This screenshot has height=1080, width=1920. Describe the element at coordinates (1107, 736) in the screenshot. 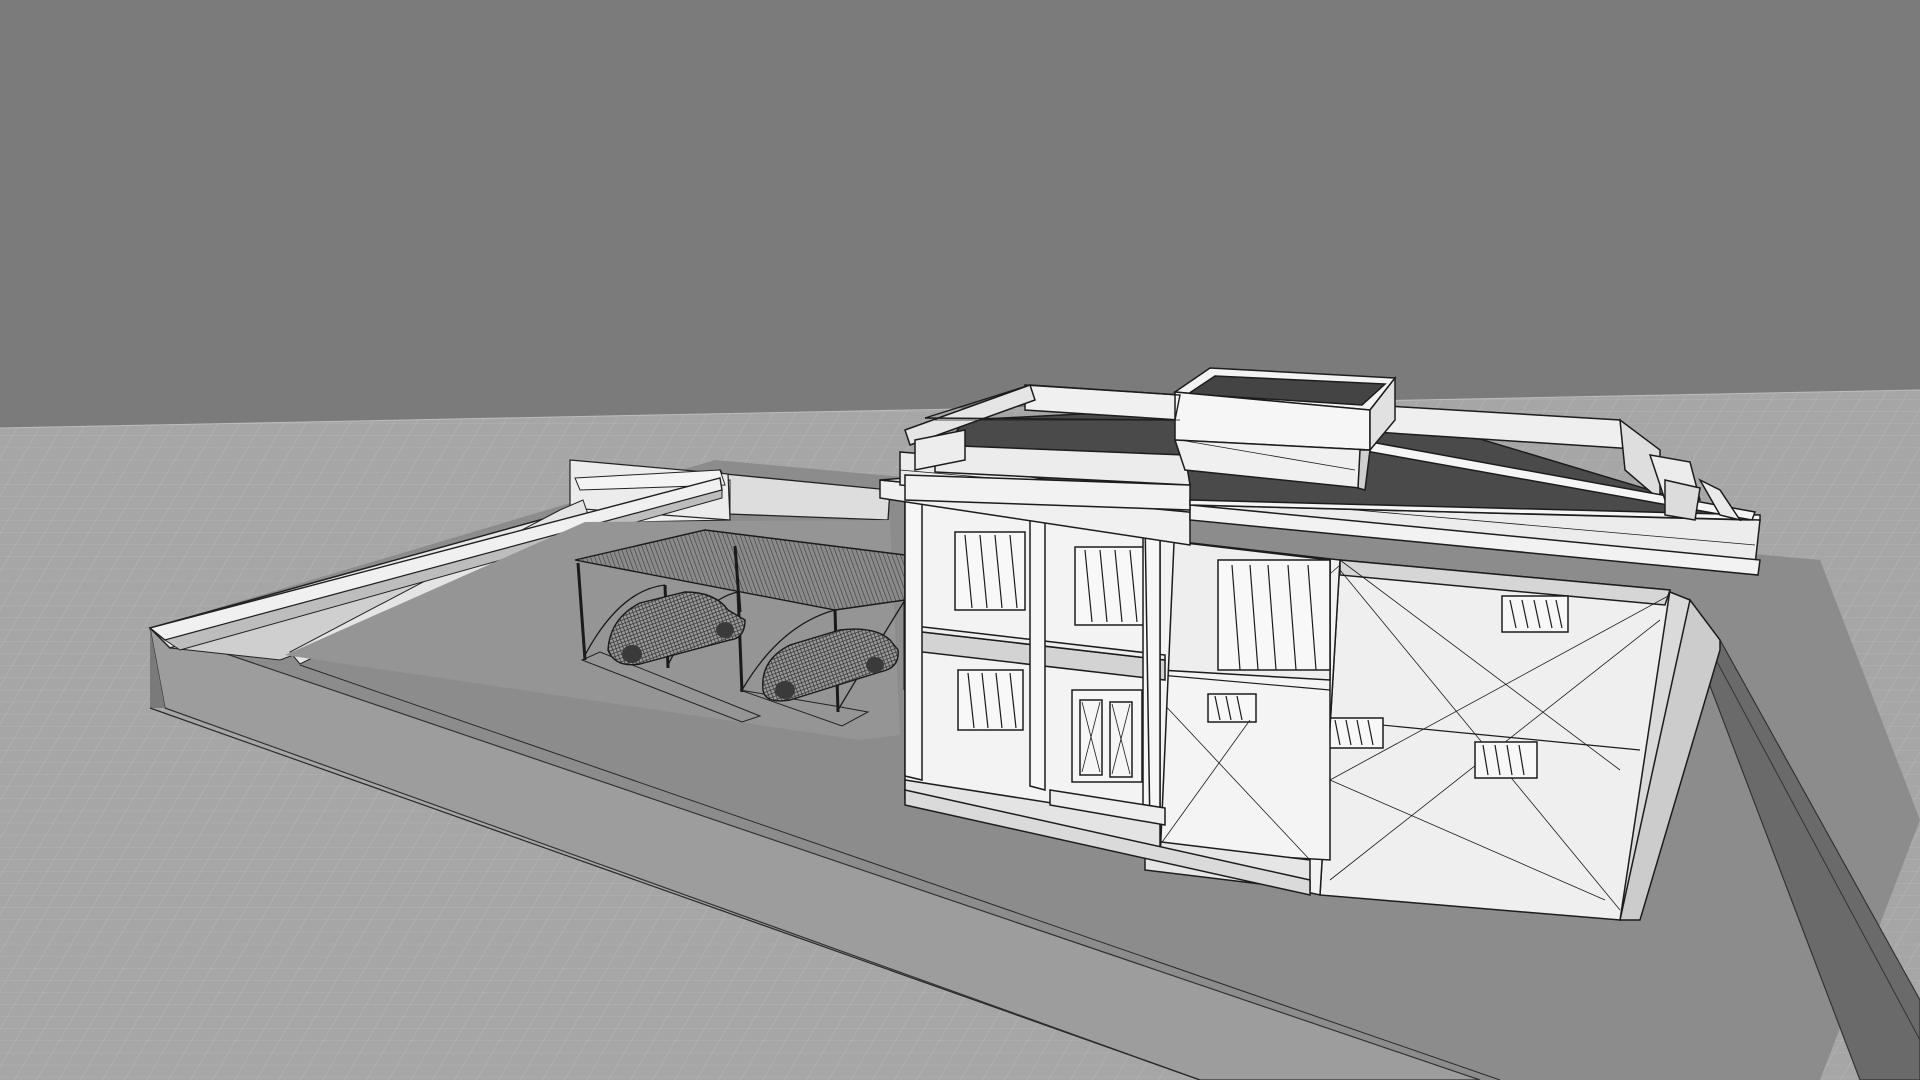

I see `entrance-door` at that location.